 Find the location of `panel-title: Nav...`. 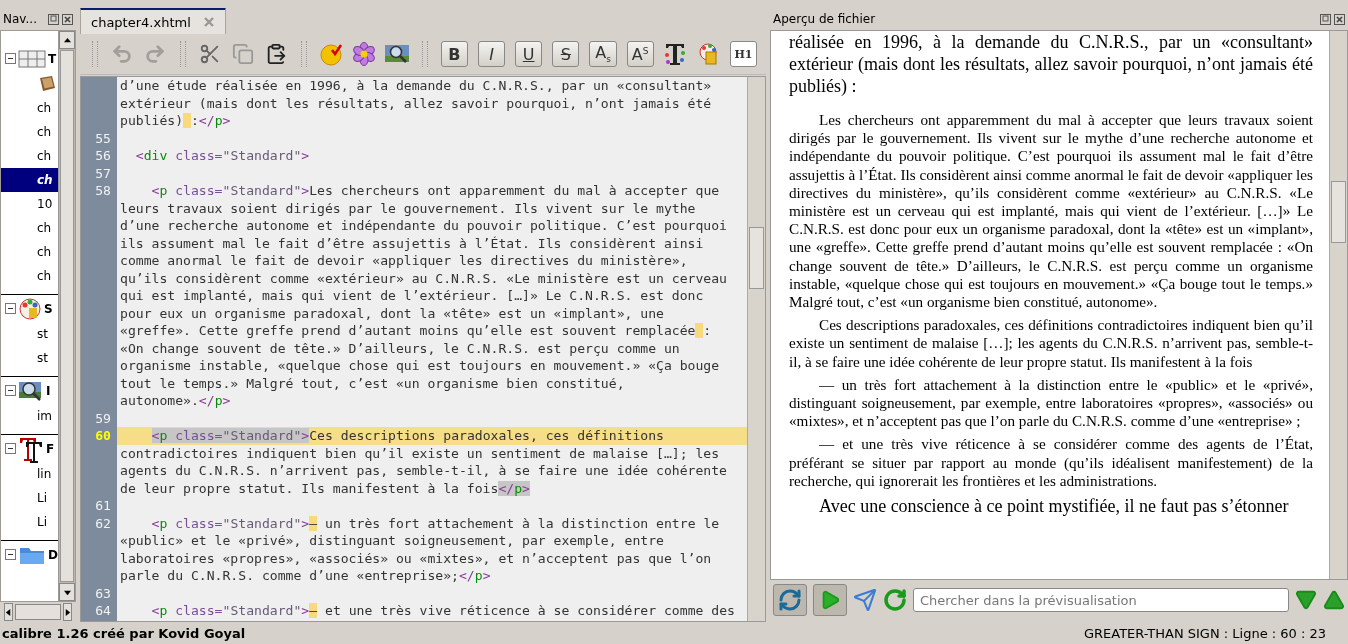

panel-title: Nav... is located at coordinates (20, 19).